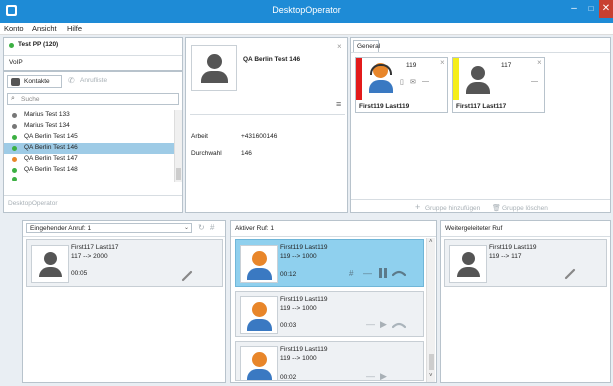 Image resolution: width=613 pixels, height=386 pixels. Describe the element at coordinates (96, 81) in the screenshot. I see `tab-call-list: ✆ Anrufliste` at that location.